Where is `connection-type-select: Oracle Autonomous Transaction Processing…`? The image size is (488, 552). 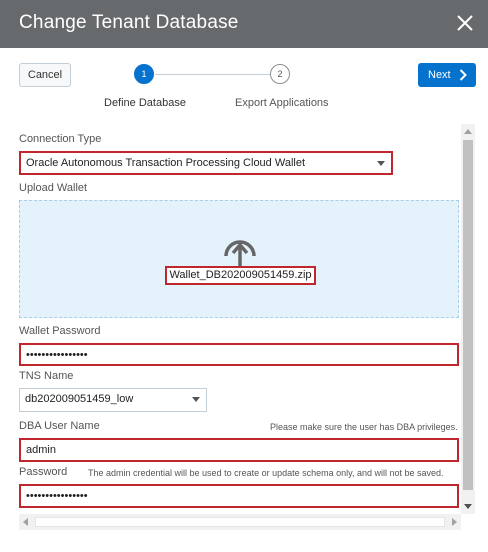 connection-type-select: Oracle Autonomous Transaction Processing… is located at coordinates (206, 163).